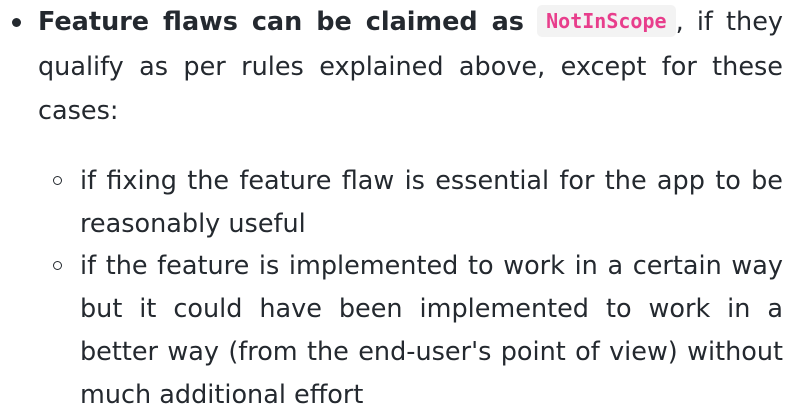  What do you see at coordinates (281, 22) in the screenshot?
I see `bold-lead-text: Feature flaws can be claimed as` at bounding box center [281, 22].